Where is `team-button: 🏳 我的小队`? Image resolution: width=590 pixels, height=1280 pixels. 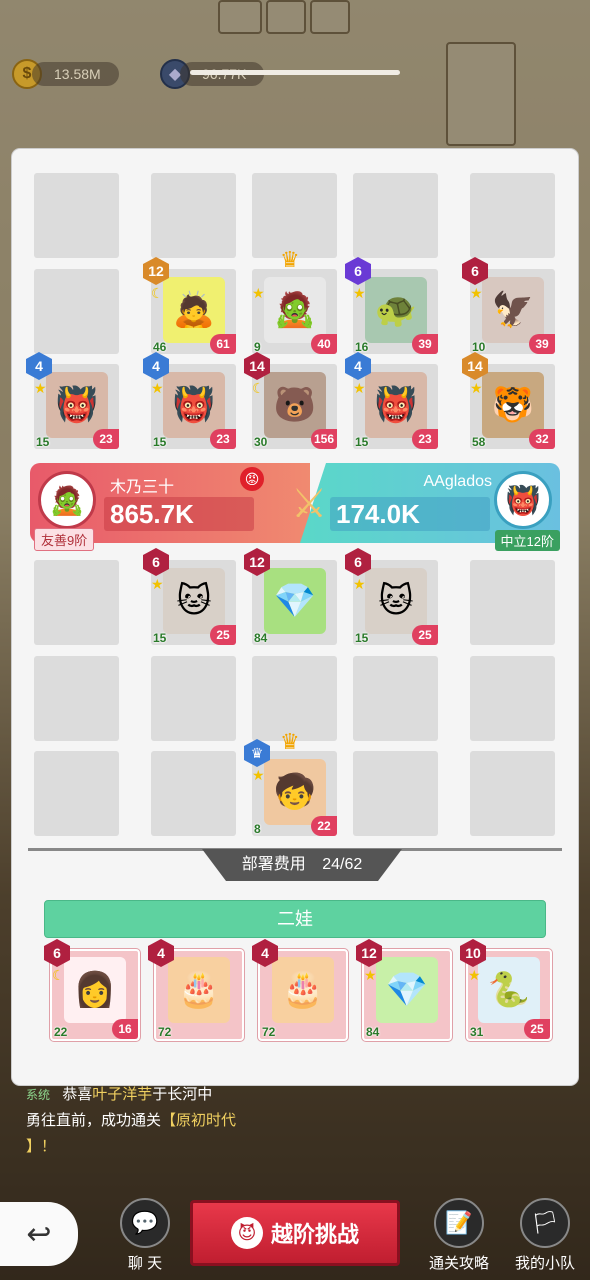
team-button: 🏳 我的小队 is located at coordinates (545, 1235).